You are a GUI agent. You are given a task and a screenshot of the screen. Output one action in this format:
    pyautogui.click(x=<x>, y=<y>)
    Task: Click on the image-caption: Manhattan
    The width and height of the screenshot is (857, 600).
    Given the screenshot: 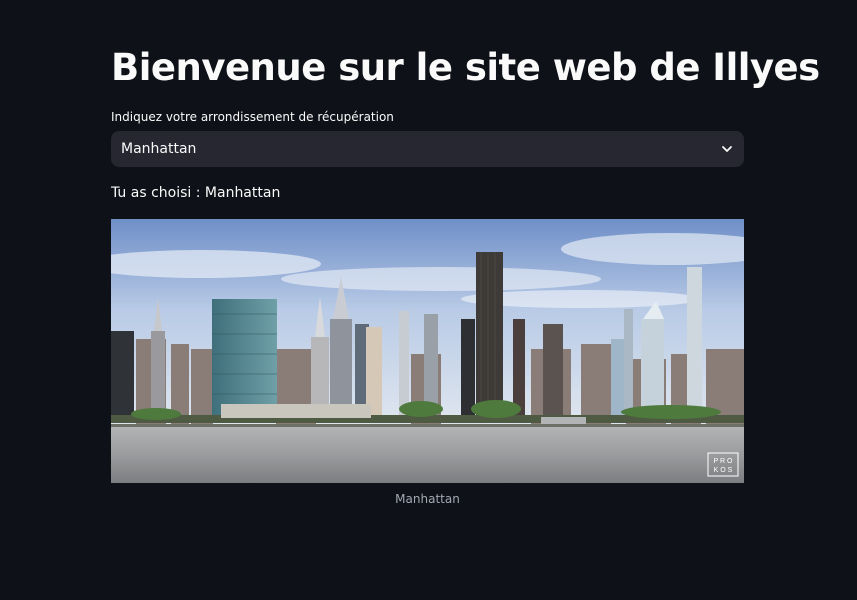 What is the action you would take?
    pyautogui.click(x=427, y=499)
    